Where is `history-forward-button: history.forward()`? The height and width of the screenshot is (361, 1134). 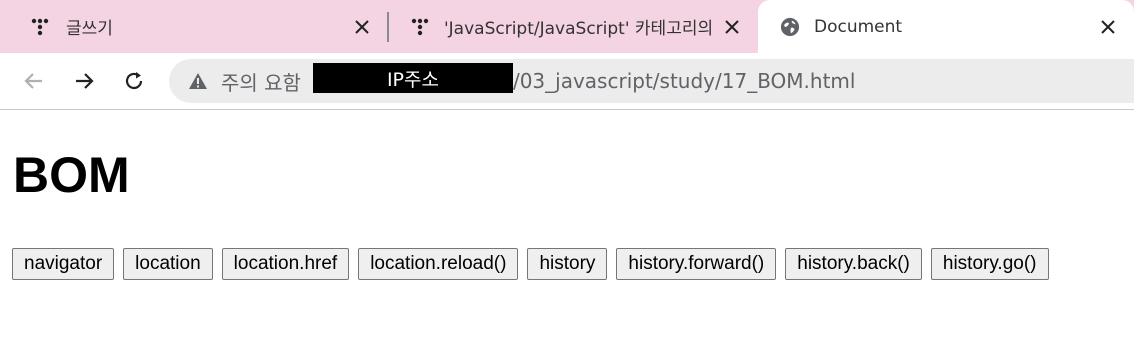
history-forward-button: history.forward() is located at coordinates (696, 264).